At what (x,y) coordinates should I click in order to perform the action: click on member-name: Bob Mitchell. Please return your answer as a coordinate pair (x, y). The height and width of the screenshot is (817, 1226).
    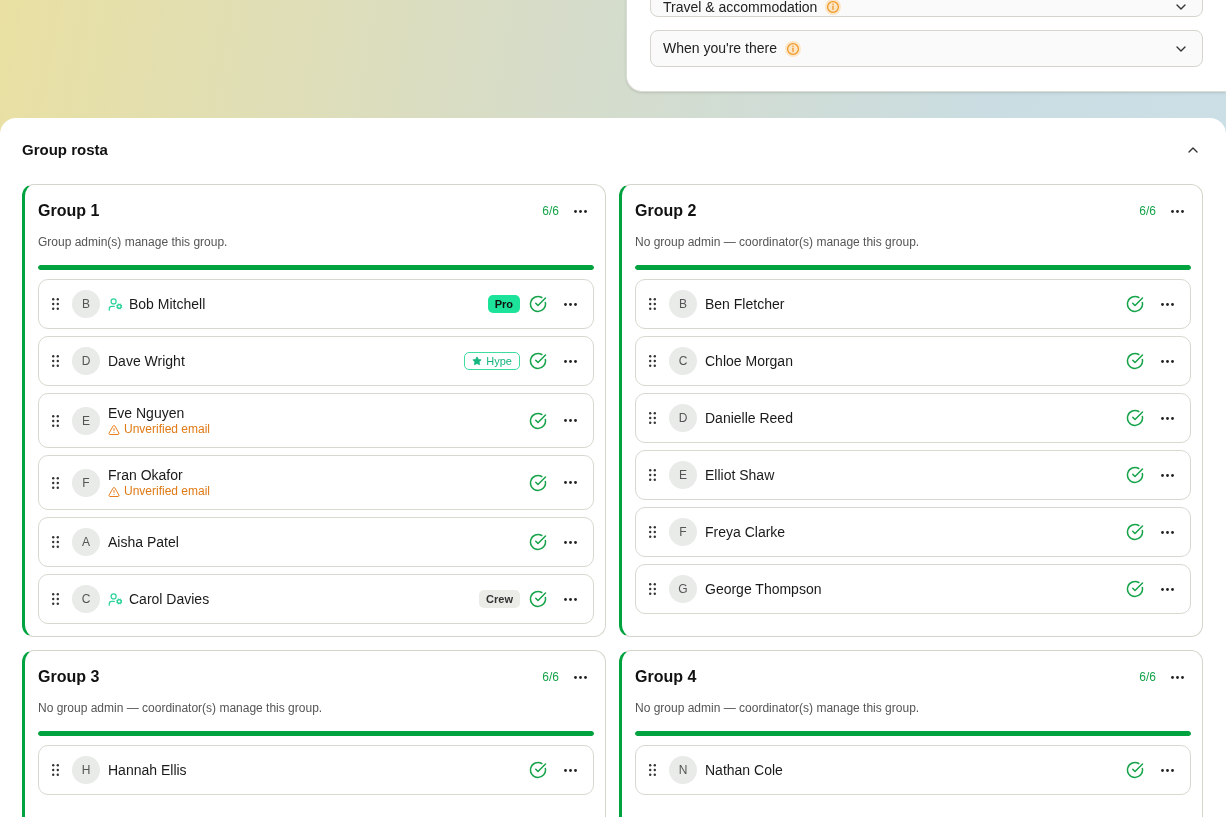
    Looking at the image, I should click on (167, 304).